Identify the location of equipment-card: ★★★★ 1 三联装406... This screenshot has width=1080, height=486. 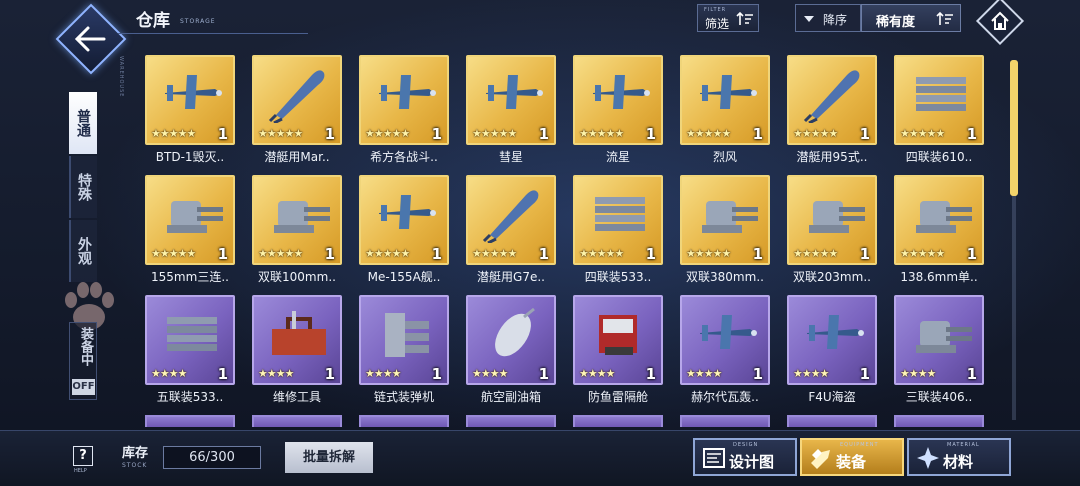
(939, 352).